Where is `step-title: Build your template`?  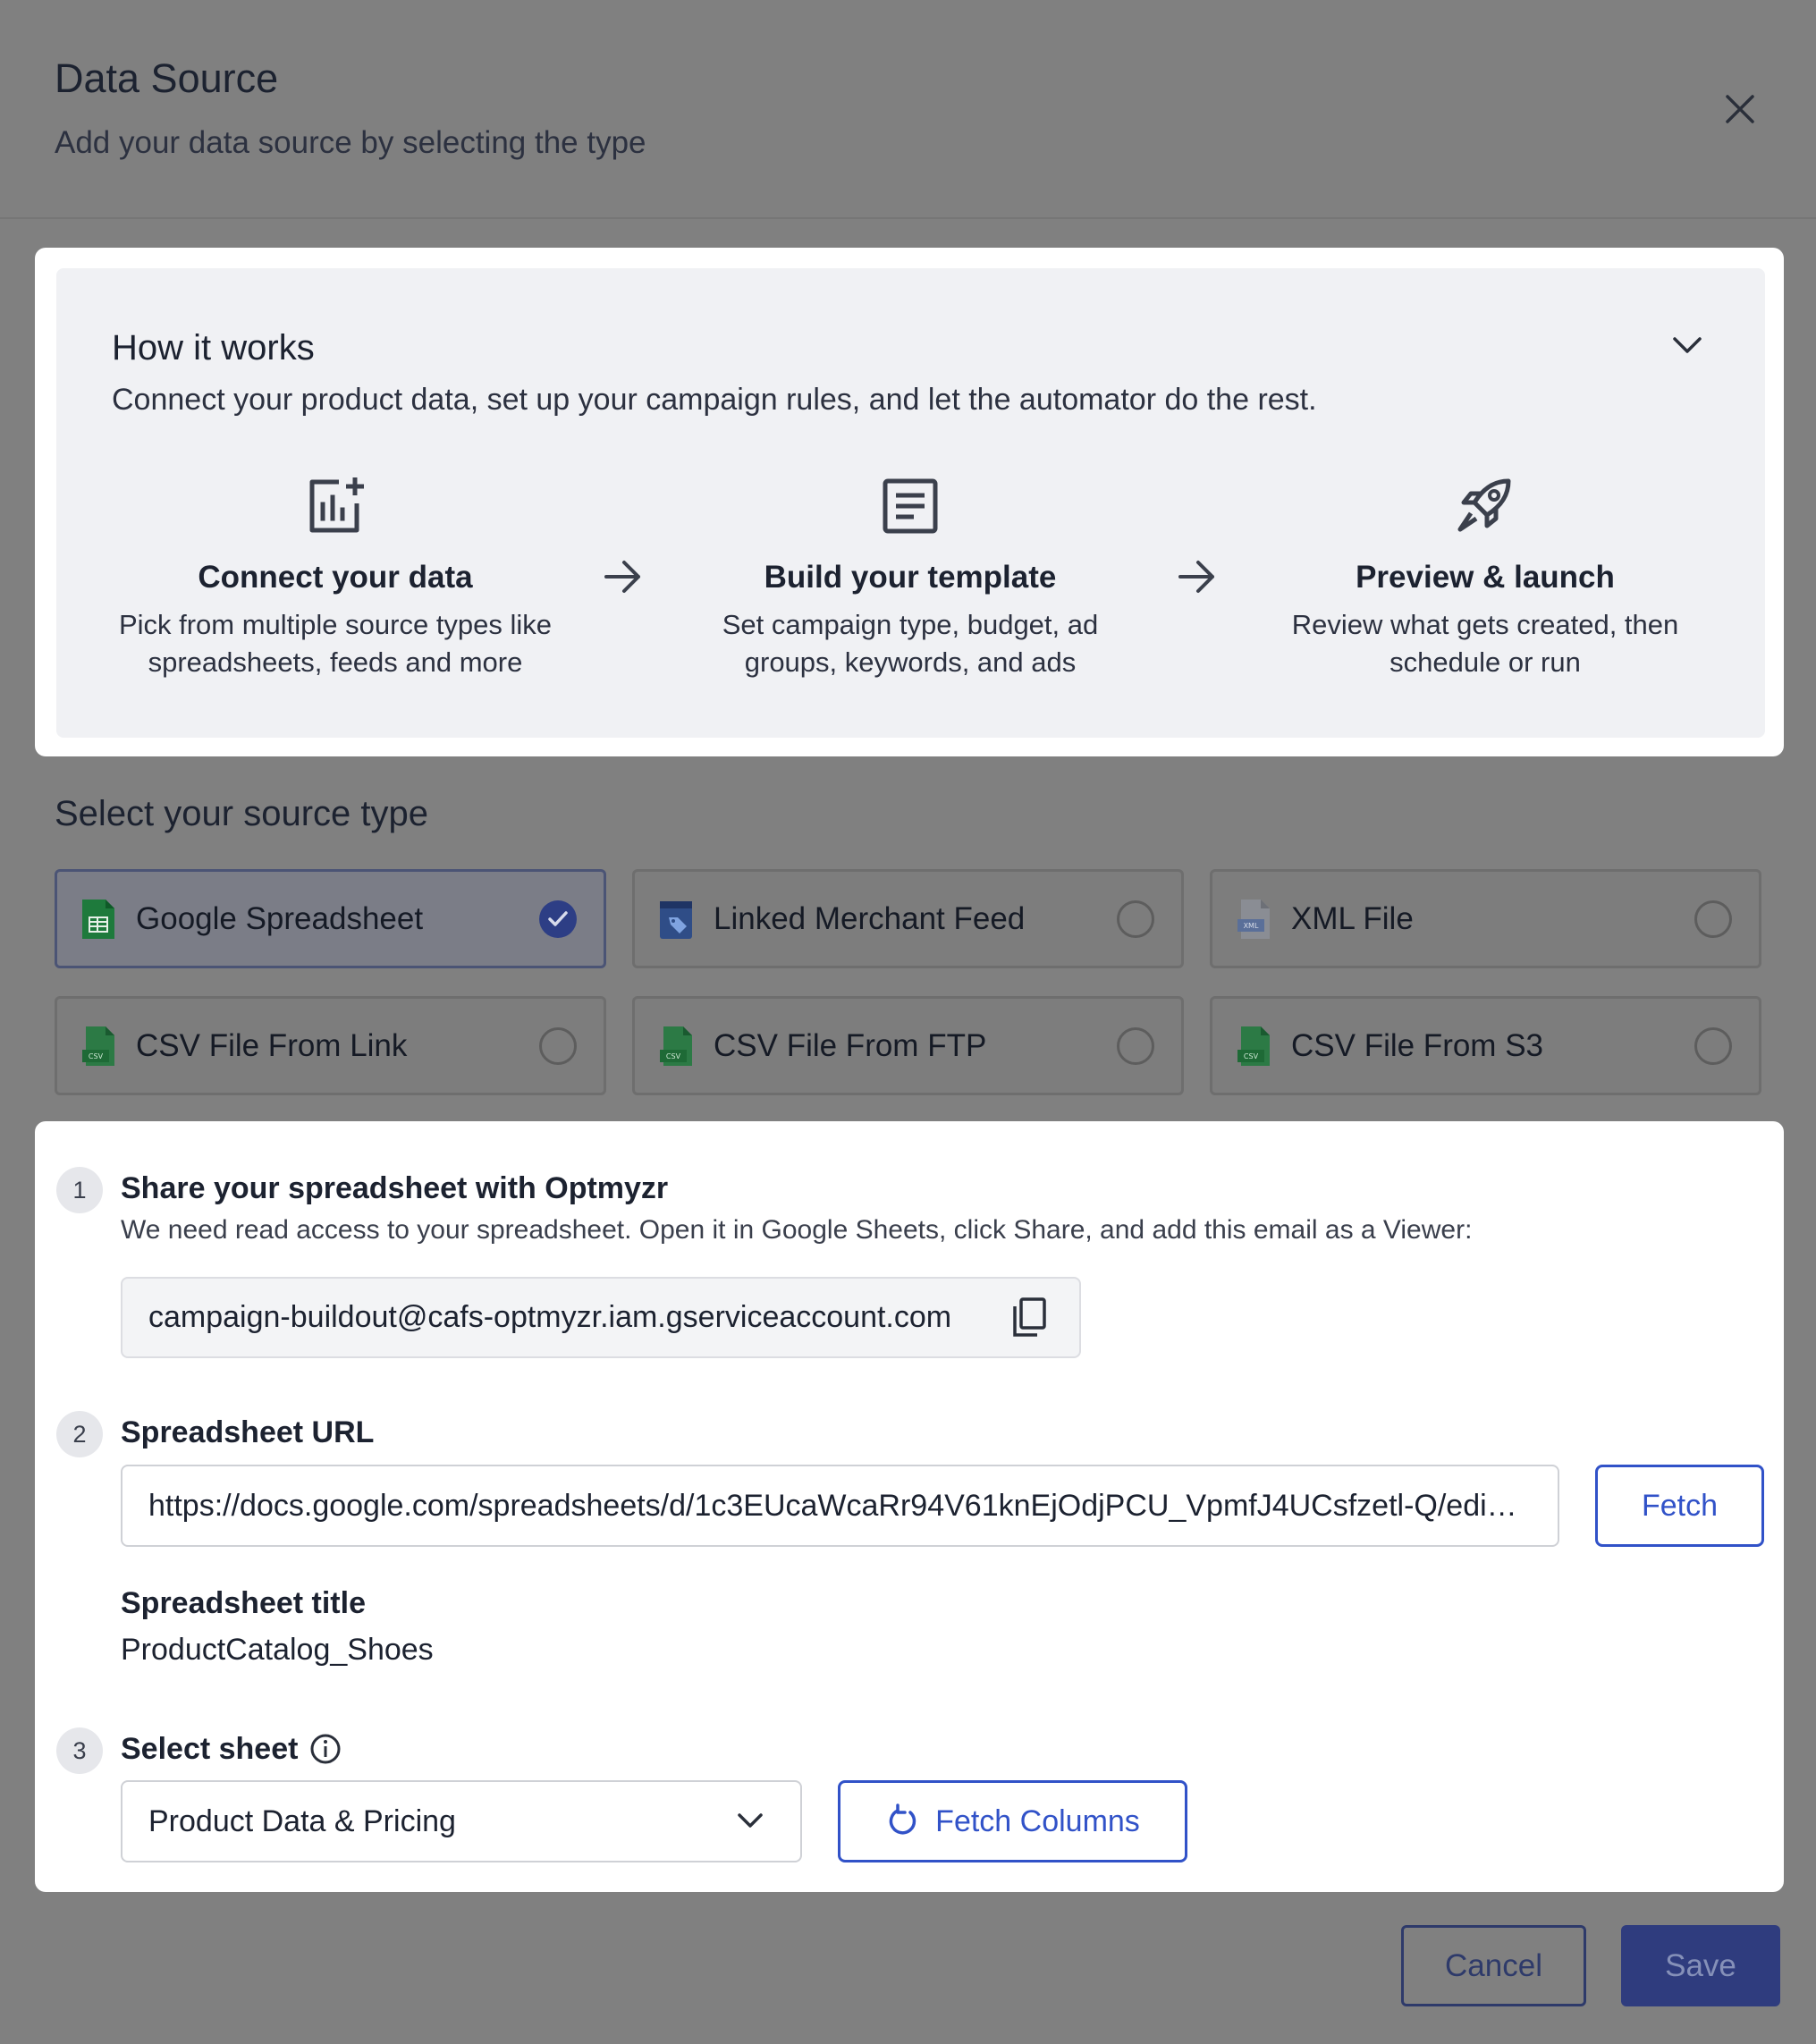 step-title: Build your template is located at coordinates (910, 577).